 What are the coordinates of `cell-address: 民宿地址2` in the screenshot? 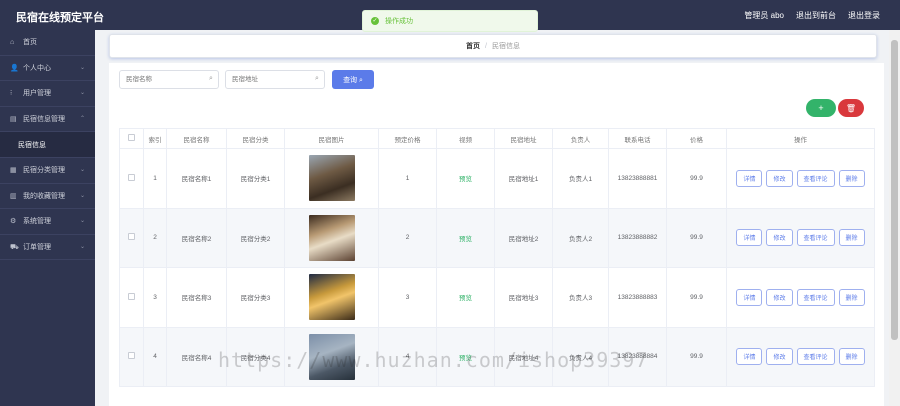 It's located at (523, 237).